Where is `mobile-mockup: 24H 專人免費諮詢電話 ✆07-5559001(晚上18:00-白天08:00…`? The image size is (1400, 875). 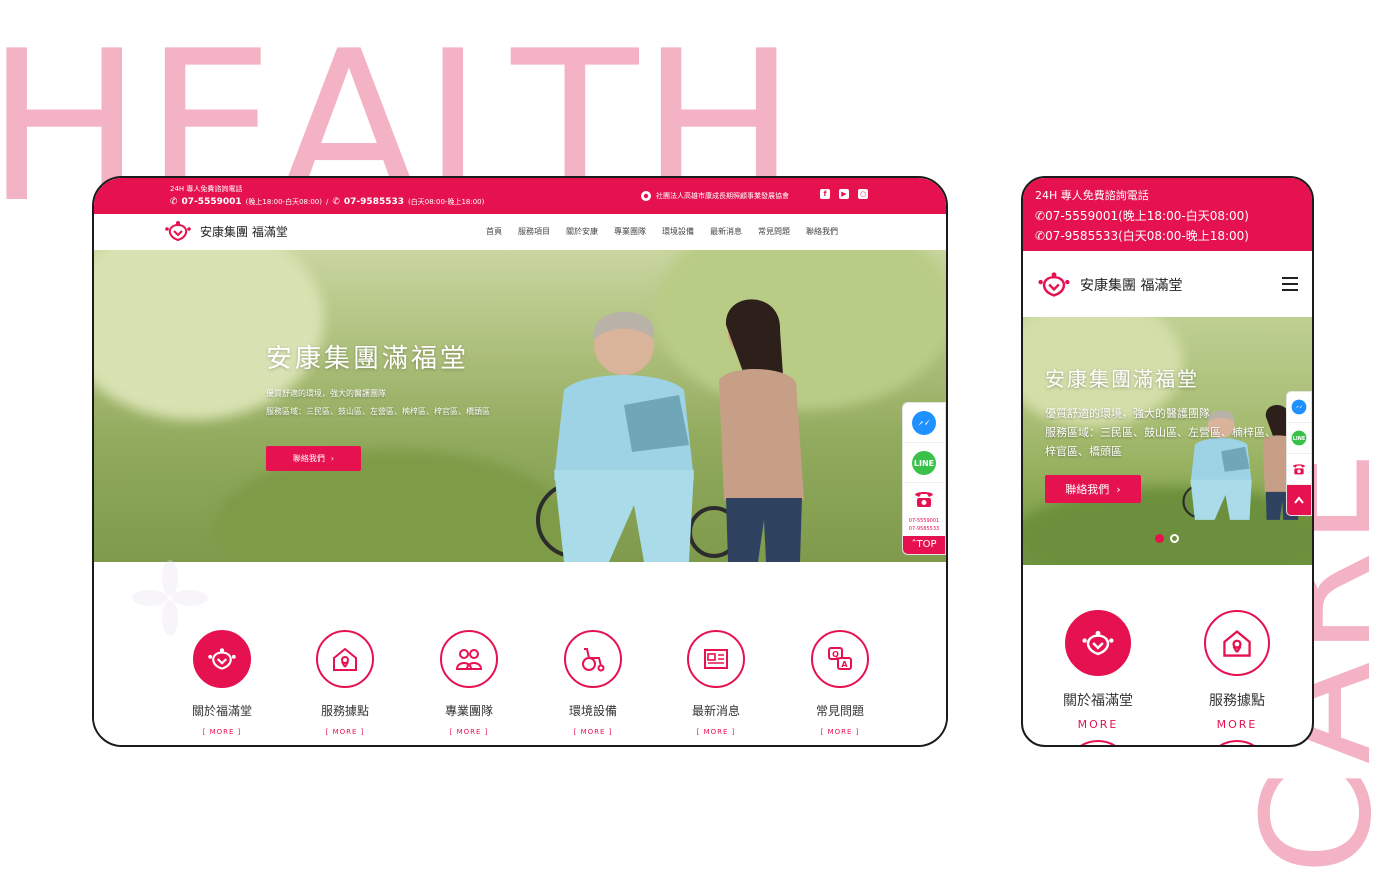
mobile-mockup: 24H 專人免費諮詢電話 ✆07-5559001(晚上18:00-白天08:00… is located at coordinates (1167, 461).